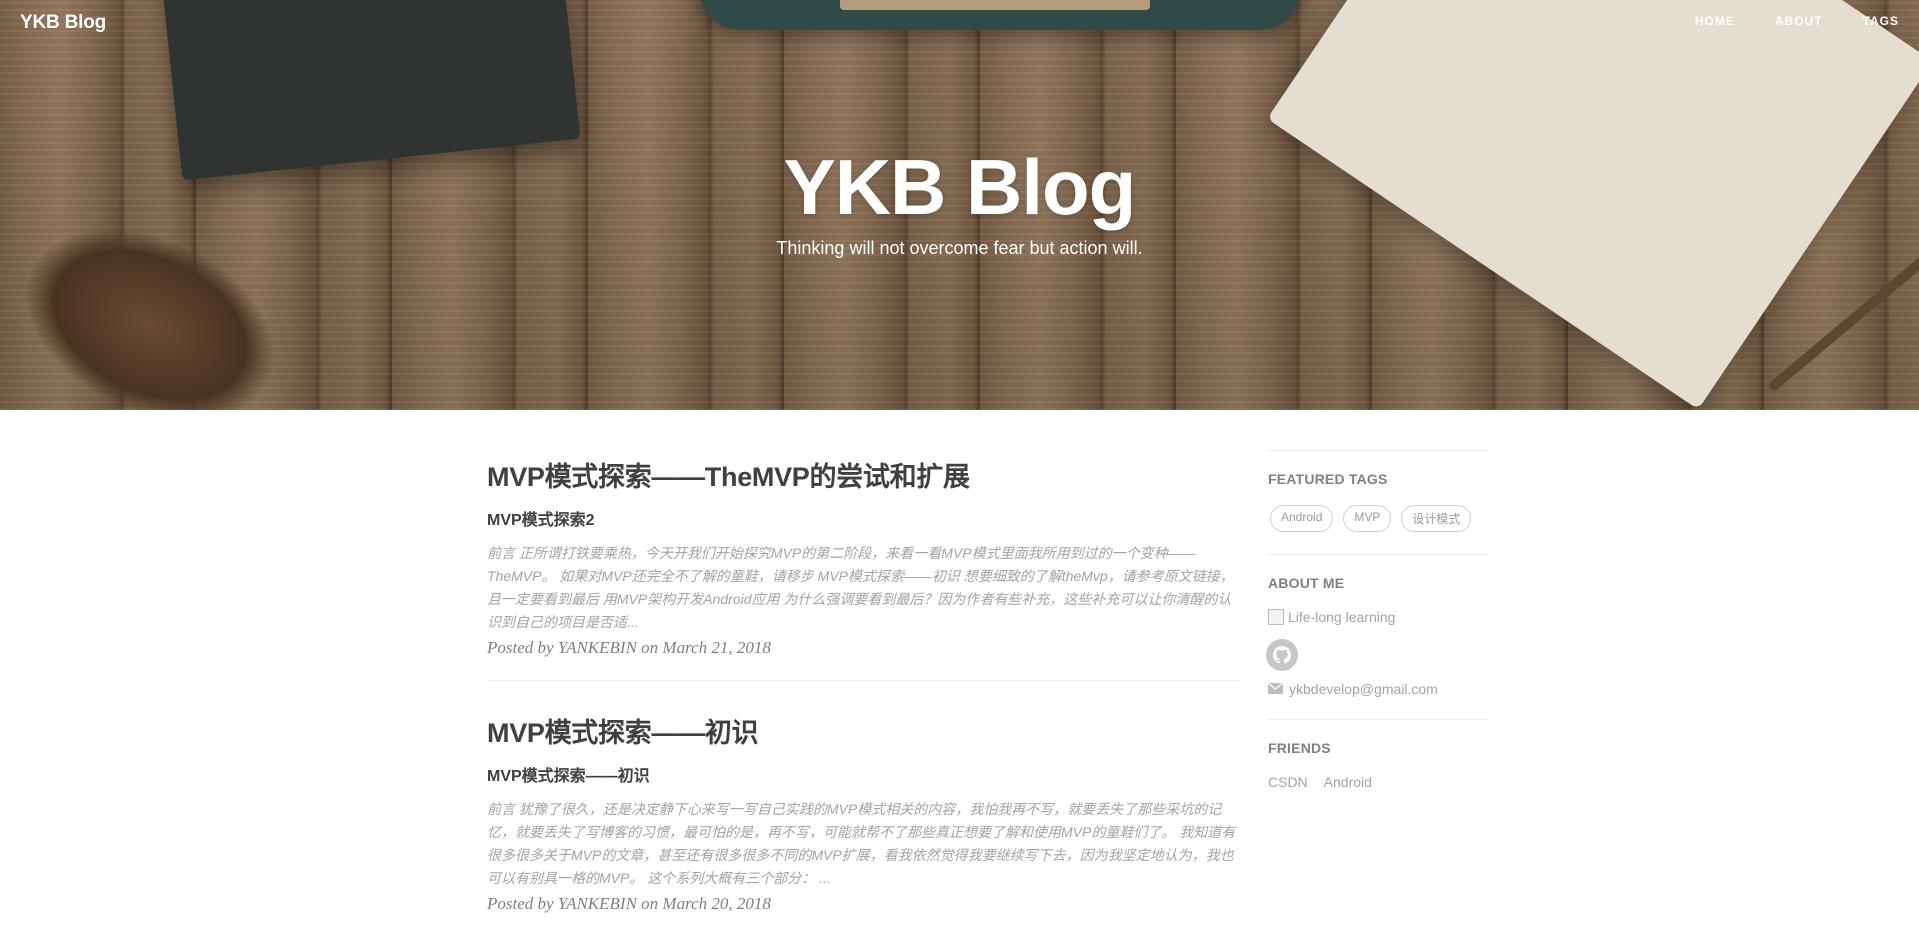 This screenshot has height=936, width=1919. What do you see at coordinates (863, 730) in the screenshot?
I see `post-title: MVP模式探索——初识` at bounding box center [863, 730].